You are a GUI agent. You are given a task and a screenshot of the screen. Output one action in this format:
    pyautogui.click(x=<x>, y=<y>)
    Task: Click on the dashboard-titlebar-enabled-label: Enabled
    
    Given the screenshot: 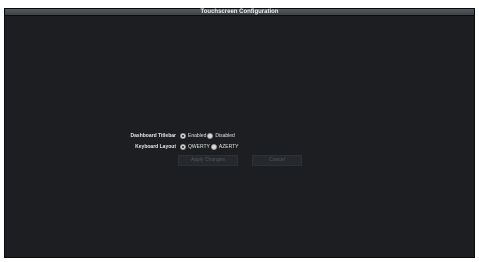 What is the action you would take?
    pyautogui.click(x=197, y=136)
    